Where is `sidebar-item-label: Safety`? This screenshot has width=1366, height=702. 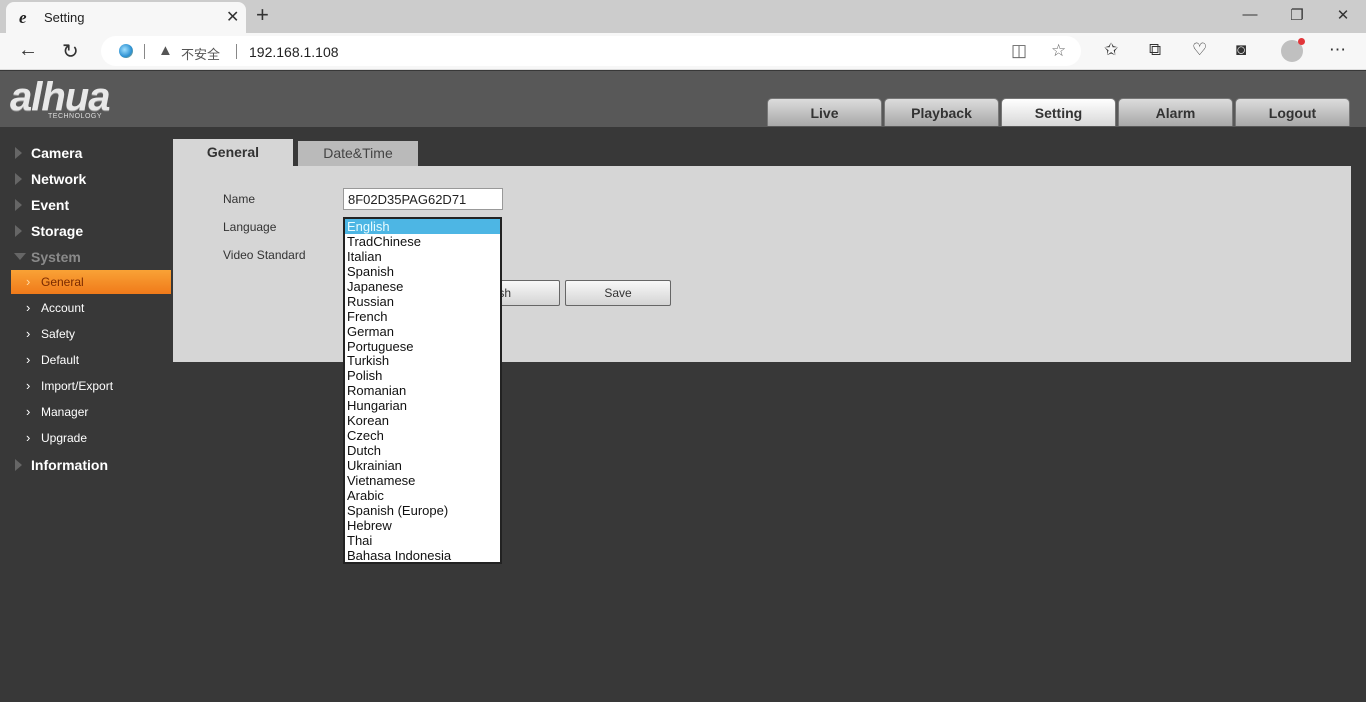
sidebar-item-label: Safety is located at coordinates (58, 334).